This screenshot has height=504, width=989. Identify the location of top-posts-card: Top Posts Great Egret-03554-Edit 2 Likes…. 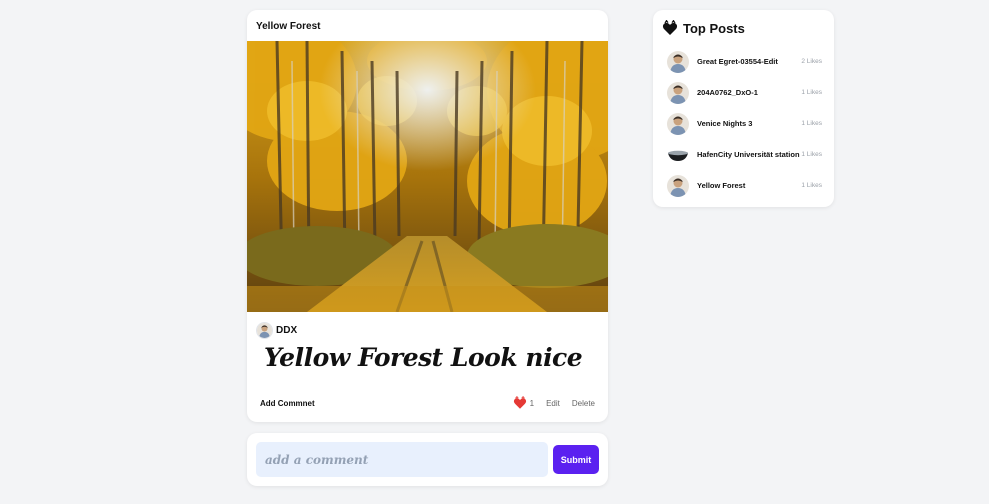
(743, 108).